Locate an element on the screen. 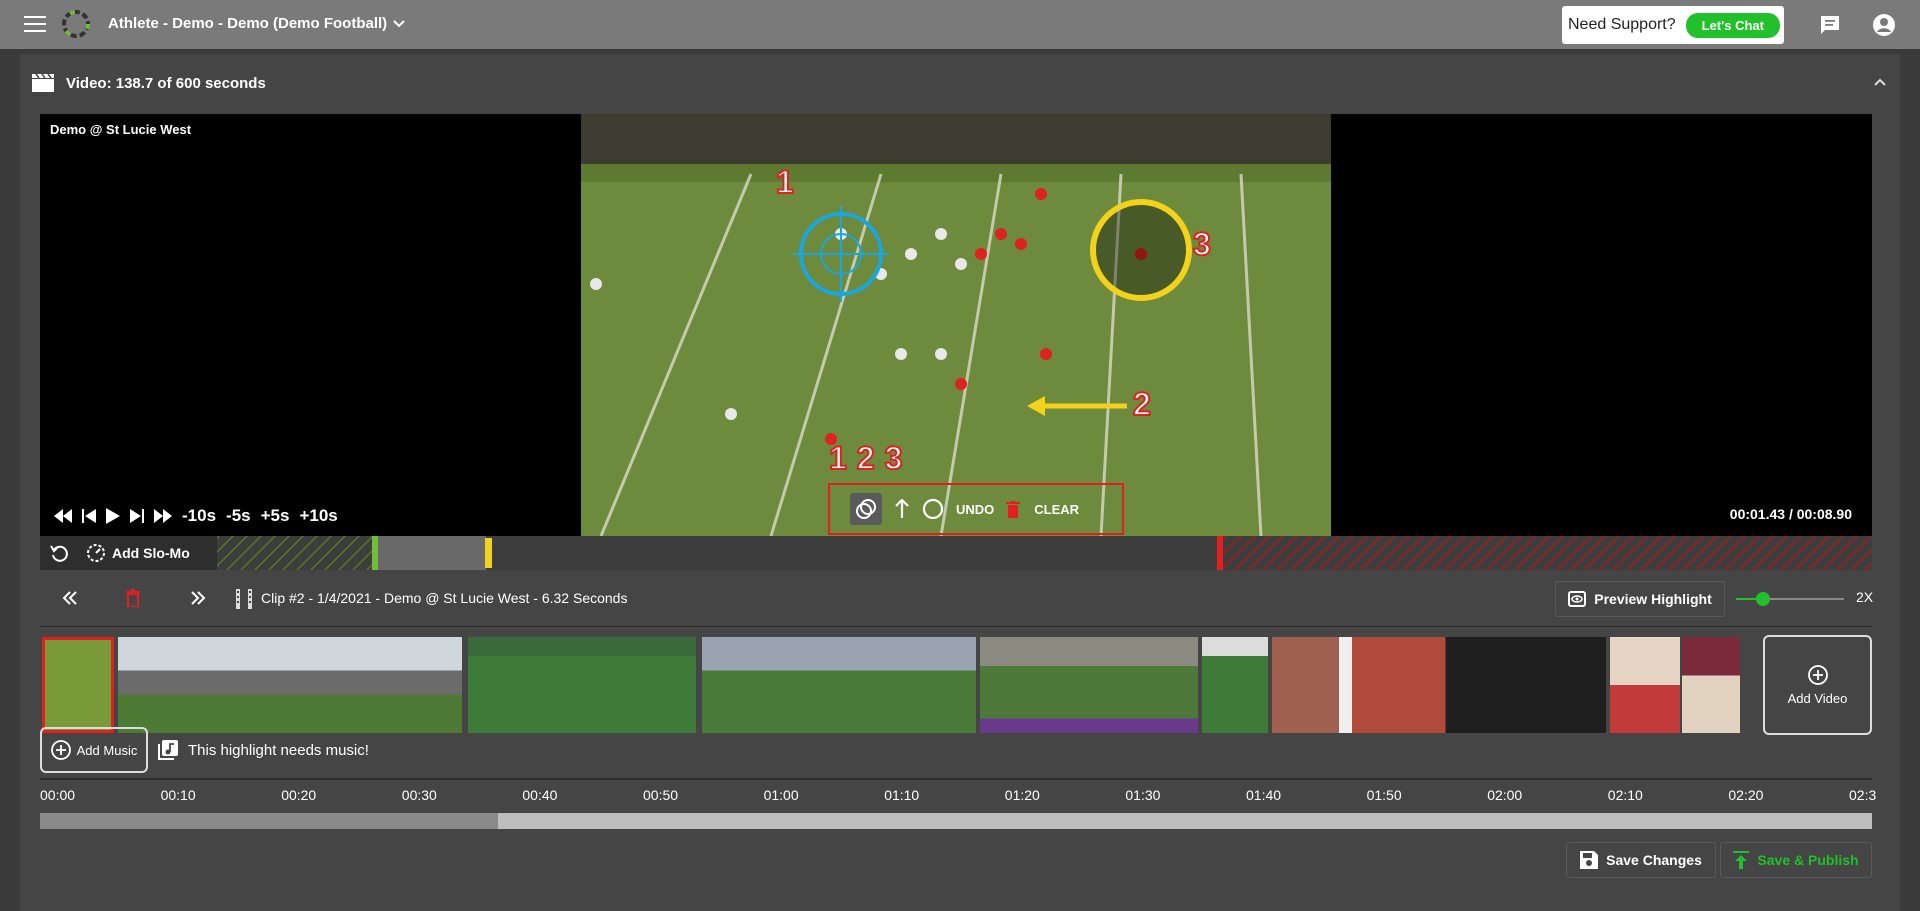  speed-slider-knob is located at coordinates (1763, 599).